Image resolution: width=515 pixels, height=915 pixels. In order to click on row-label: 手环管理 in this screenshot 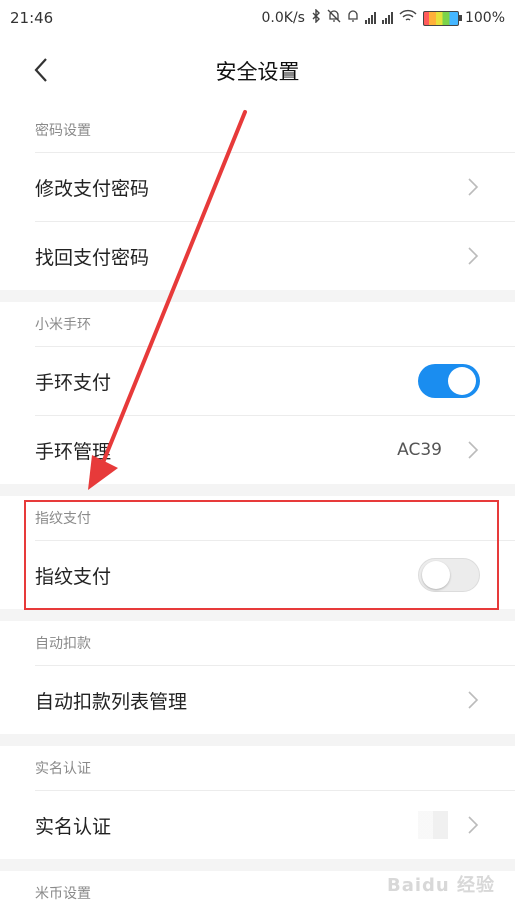, I will do `click(73, 451)`.